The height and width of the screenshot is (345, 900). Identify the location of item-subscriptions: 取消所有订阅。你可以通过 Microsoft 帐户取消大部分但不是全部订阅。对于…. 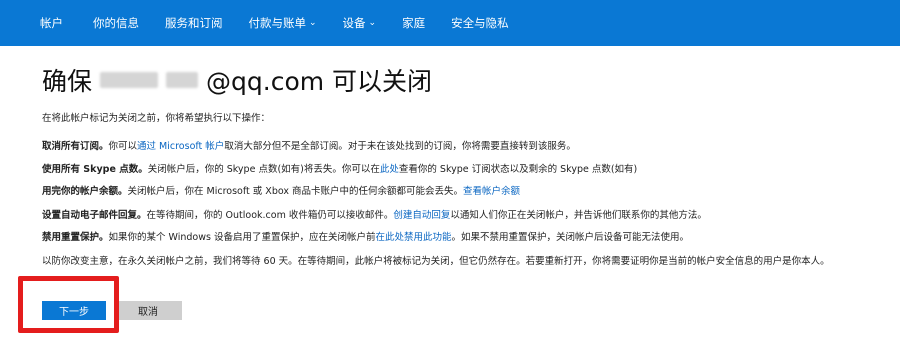
(309, 145).